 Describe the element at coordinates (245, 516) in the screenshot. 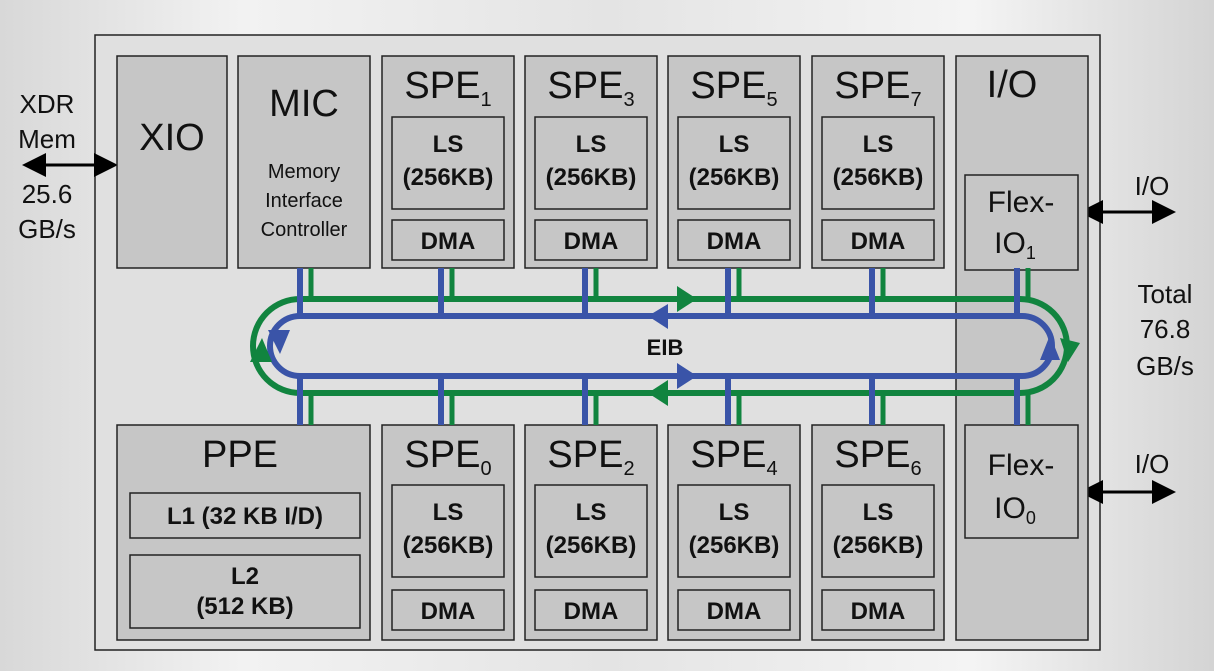

I see `l1-label: L1 (32 KB I/D)` at that location.